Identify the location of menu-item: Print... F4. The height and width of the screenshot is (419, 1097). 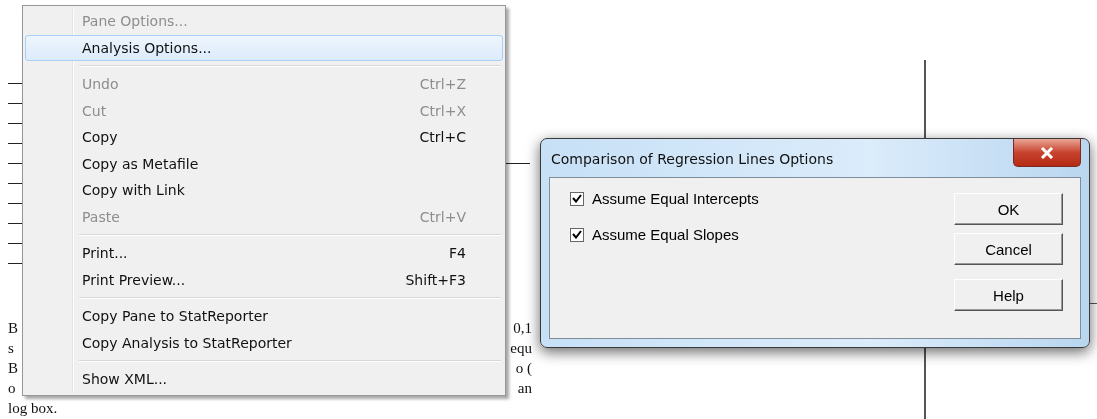
(264, 253).